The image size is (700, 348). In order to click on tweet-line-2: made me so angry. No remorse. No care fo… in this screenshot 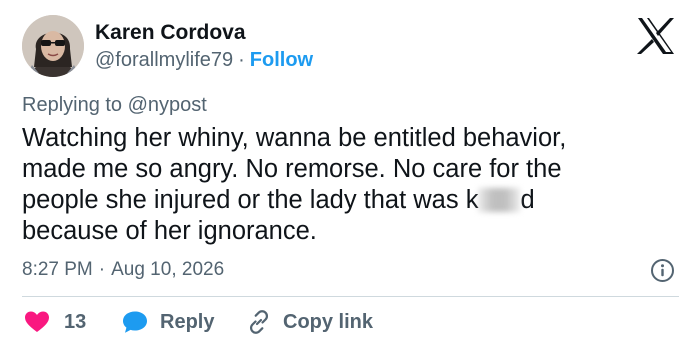, I will do `click(292, 169)`.